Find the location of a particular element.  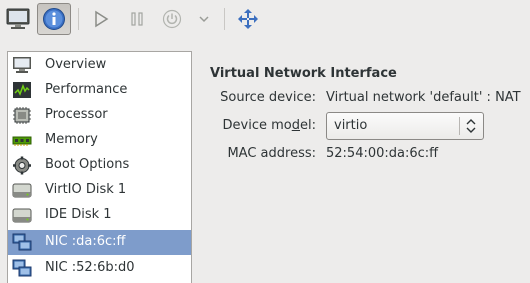

sidebar-item-virtio-disk-1: VirtIO Disk 1 is located at coordinates (99, 190).